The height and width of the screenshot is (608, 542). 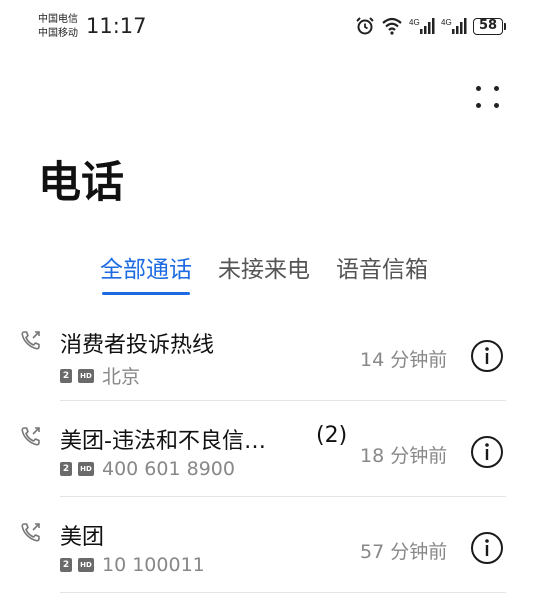 What do you see at coordinates (168, 469) in the screenshot?
I see `phone-number: 400 601 8900` at bounding box center [168, 469].